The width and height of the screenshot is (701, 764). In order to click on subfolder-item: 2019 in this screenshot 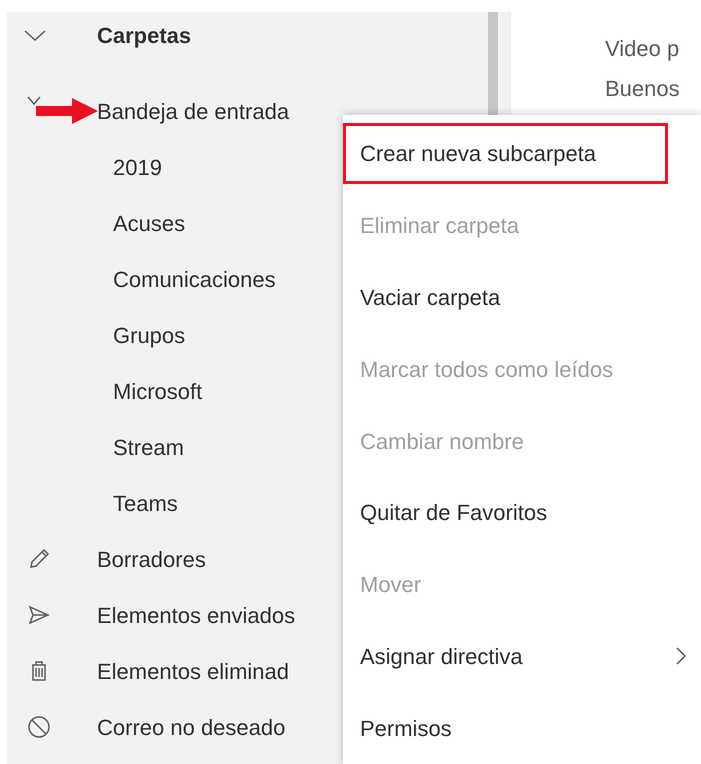, I will do `click(137, 167)`.